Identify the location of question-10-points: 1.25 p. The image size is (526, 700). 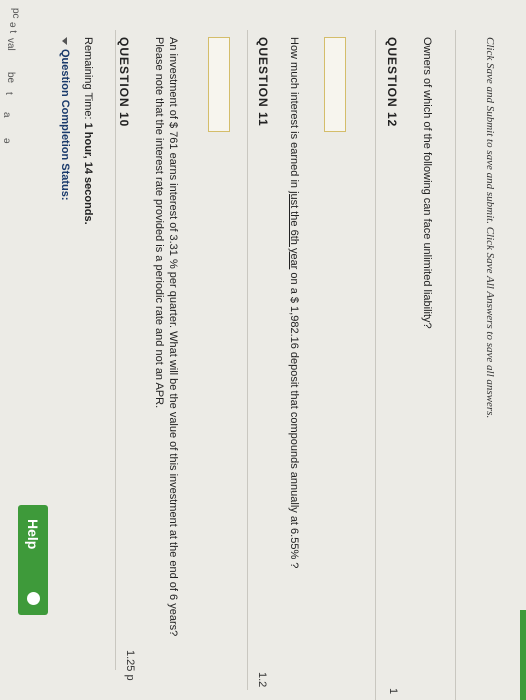
(130, 665).